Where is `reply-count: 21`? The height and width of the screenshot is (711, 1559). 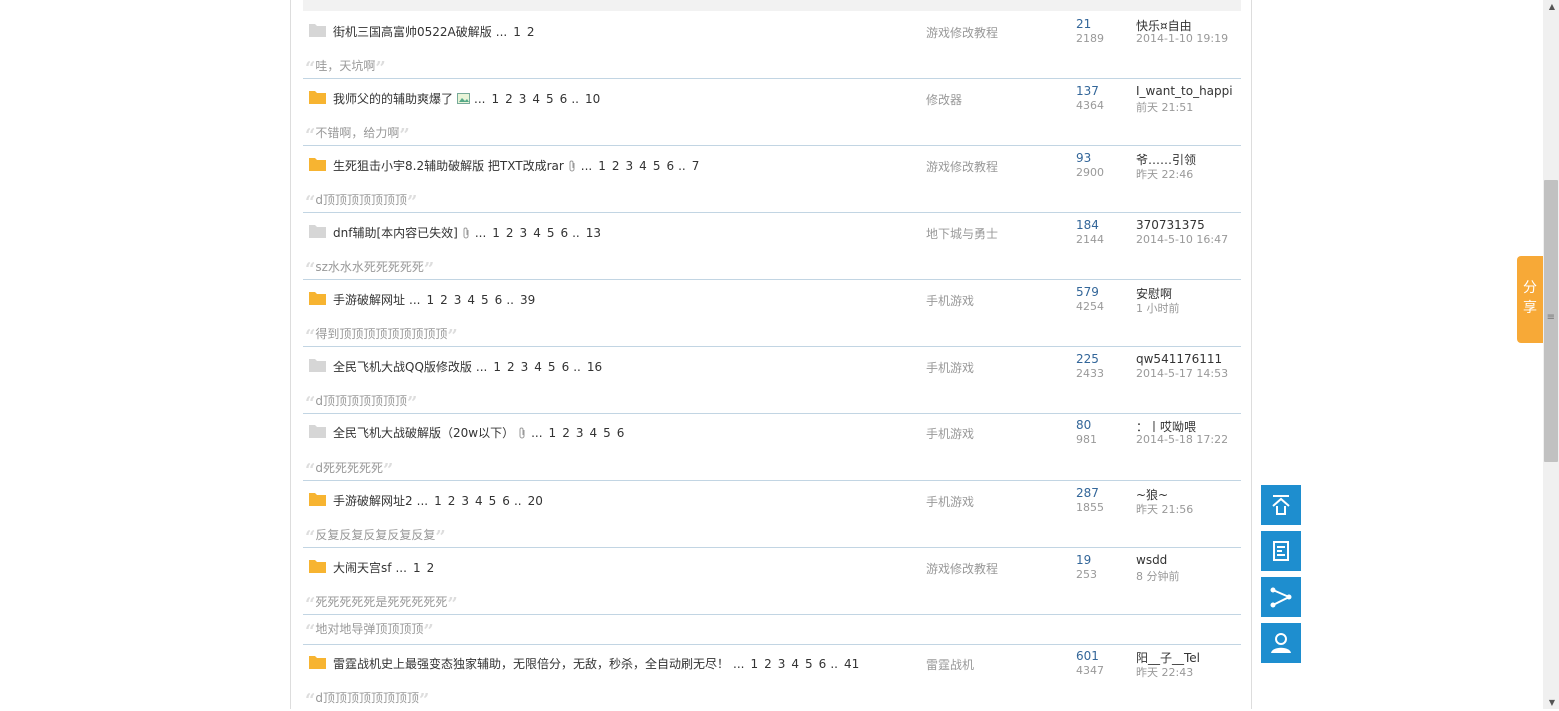
reply-count: 21 is located at coordinates (1083, 24).